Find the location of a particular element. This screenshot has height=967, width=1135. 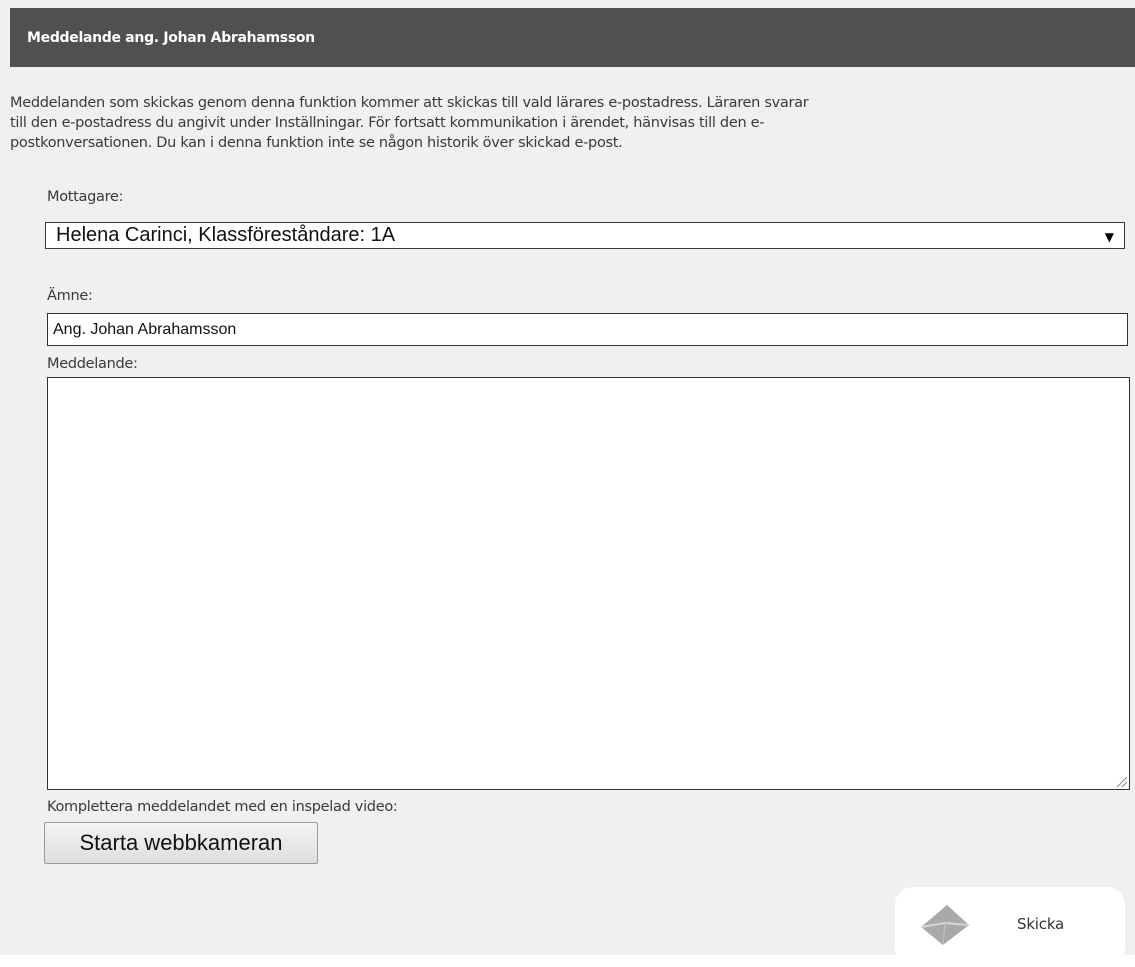

recipient-select: Helena Carinci, Klassföreståndare: 1A ▼ is located at coordinates (585, 235).